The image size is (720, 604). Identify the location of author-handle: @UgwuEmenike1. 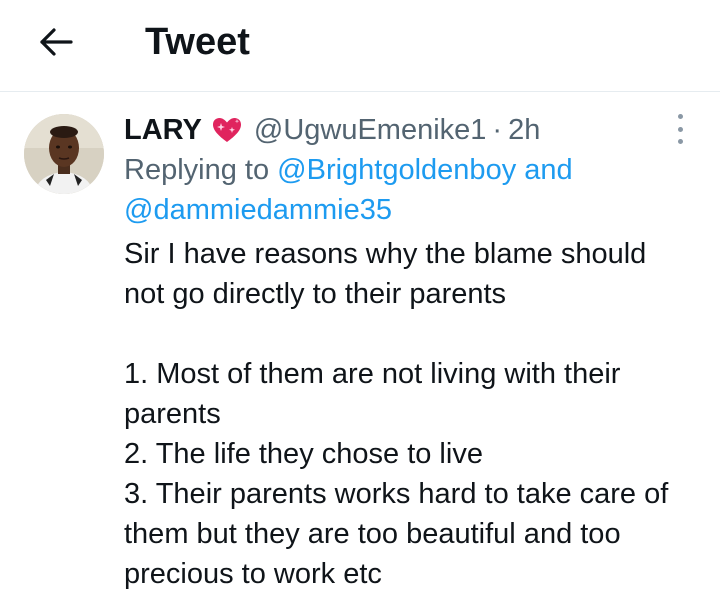
(370, 130).